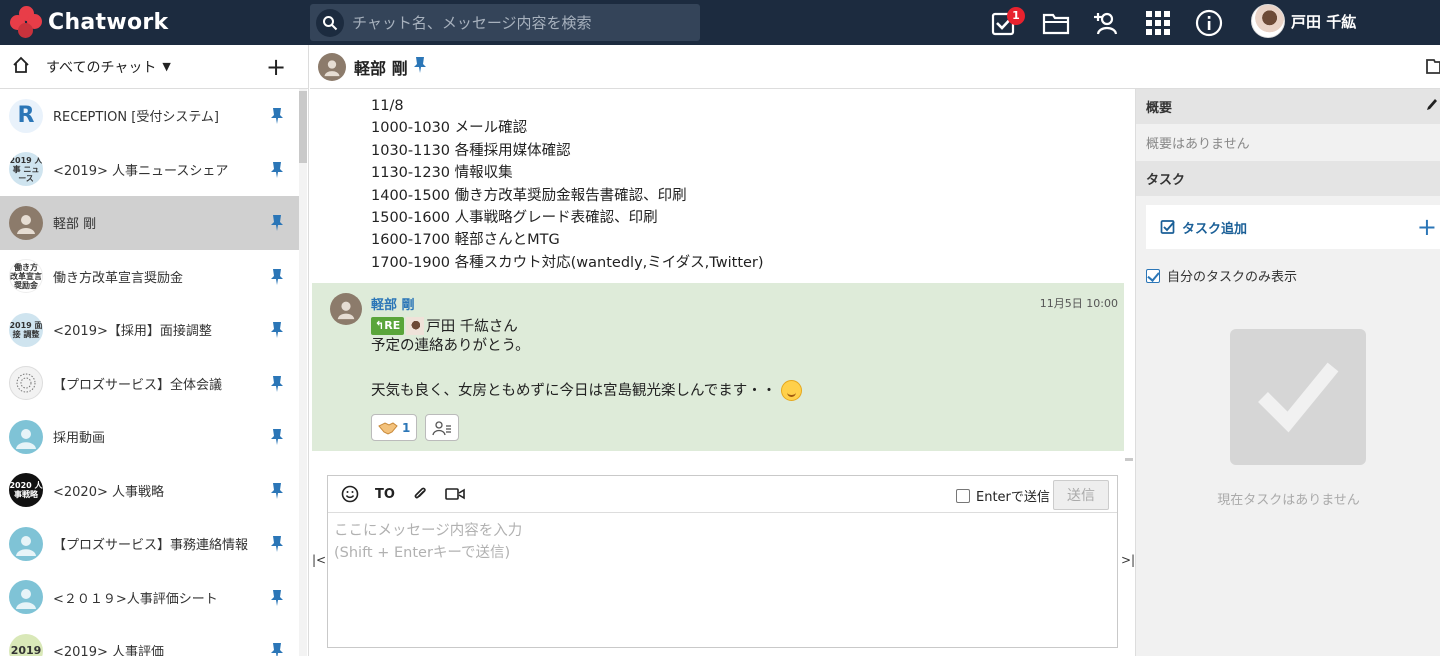 Image resolution: width=1440 pixels, height=656 pixels. Describe the element at coordinates (109, 650) in the screenshot. I see `room-name: <2019> 人事評価` at that location.